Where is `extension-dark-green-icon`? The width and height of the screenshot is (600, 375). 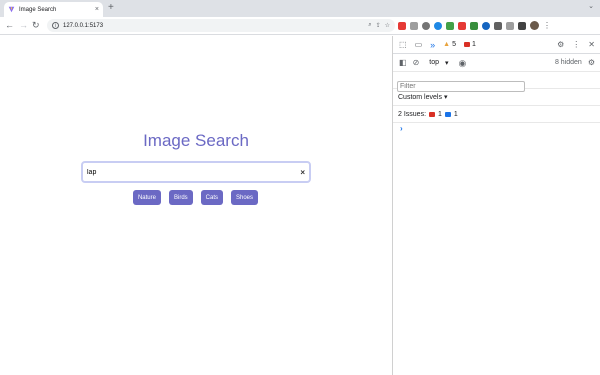 extension-dark-green-icon is located at coordinates (474, 25).